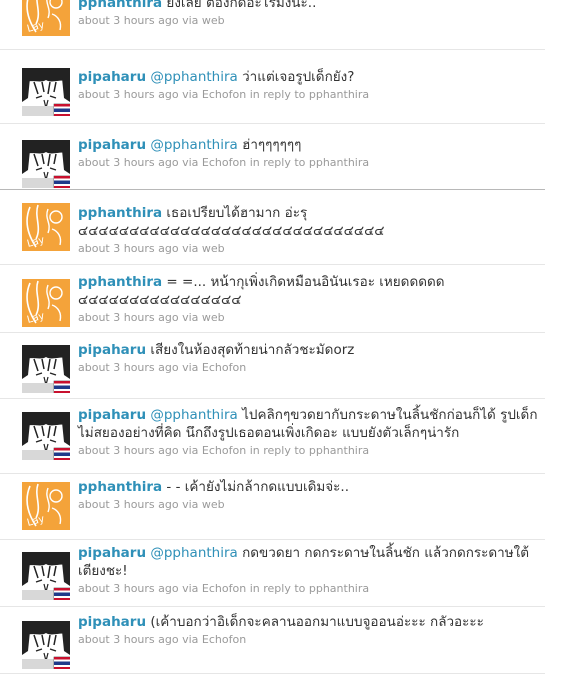 The width and height of the screenshot is (564, 674). I want to click on tweet-text-line: pipaharu @pphanthira ฮ่าๆๆๆๆๆๆ, so click(308, 145).